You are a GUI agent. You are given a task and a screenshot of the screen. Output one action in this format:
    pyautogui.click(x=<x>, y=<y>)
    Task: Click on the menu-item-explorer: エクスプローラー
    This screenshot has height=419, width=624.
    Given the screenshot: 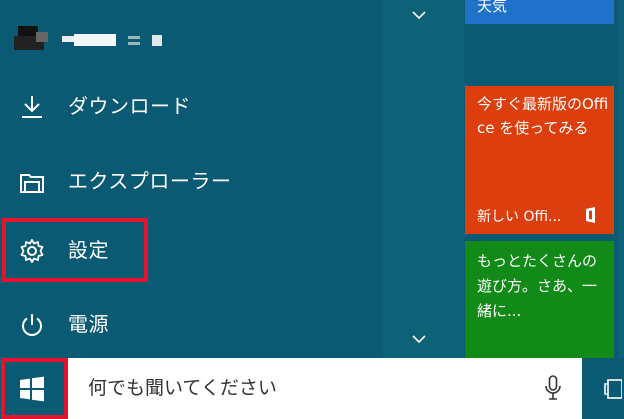 What is the action you would take?
    pyautogui.click(x=191, y=181)
    